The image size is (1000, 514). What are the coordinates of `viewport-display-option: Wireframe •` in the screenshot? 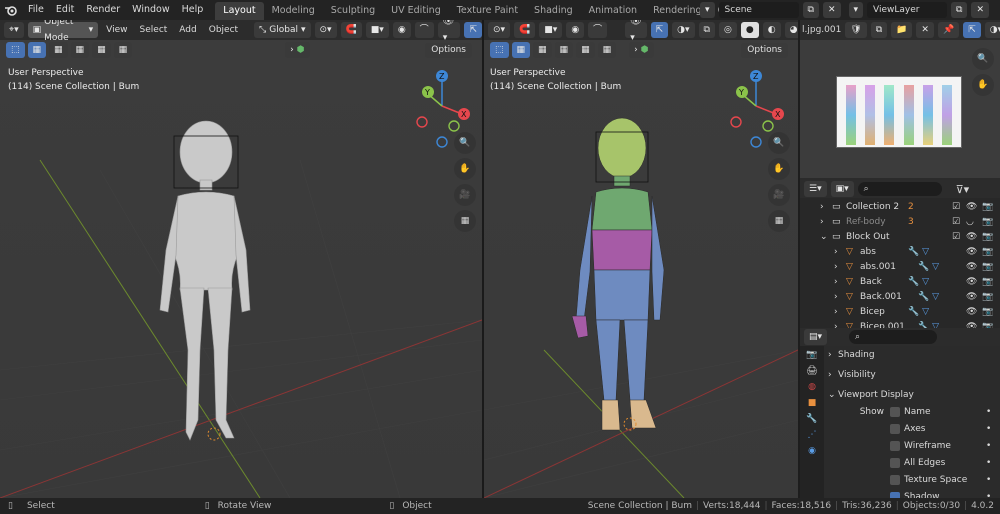 It's located at (912, 445).